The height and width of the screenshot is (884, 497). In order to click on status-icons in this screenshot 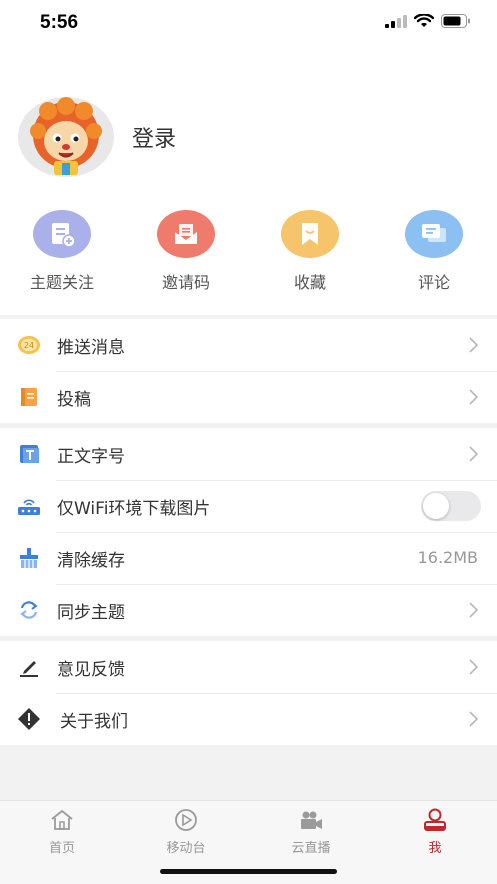, I will do `click(428, 21)`.